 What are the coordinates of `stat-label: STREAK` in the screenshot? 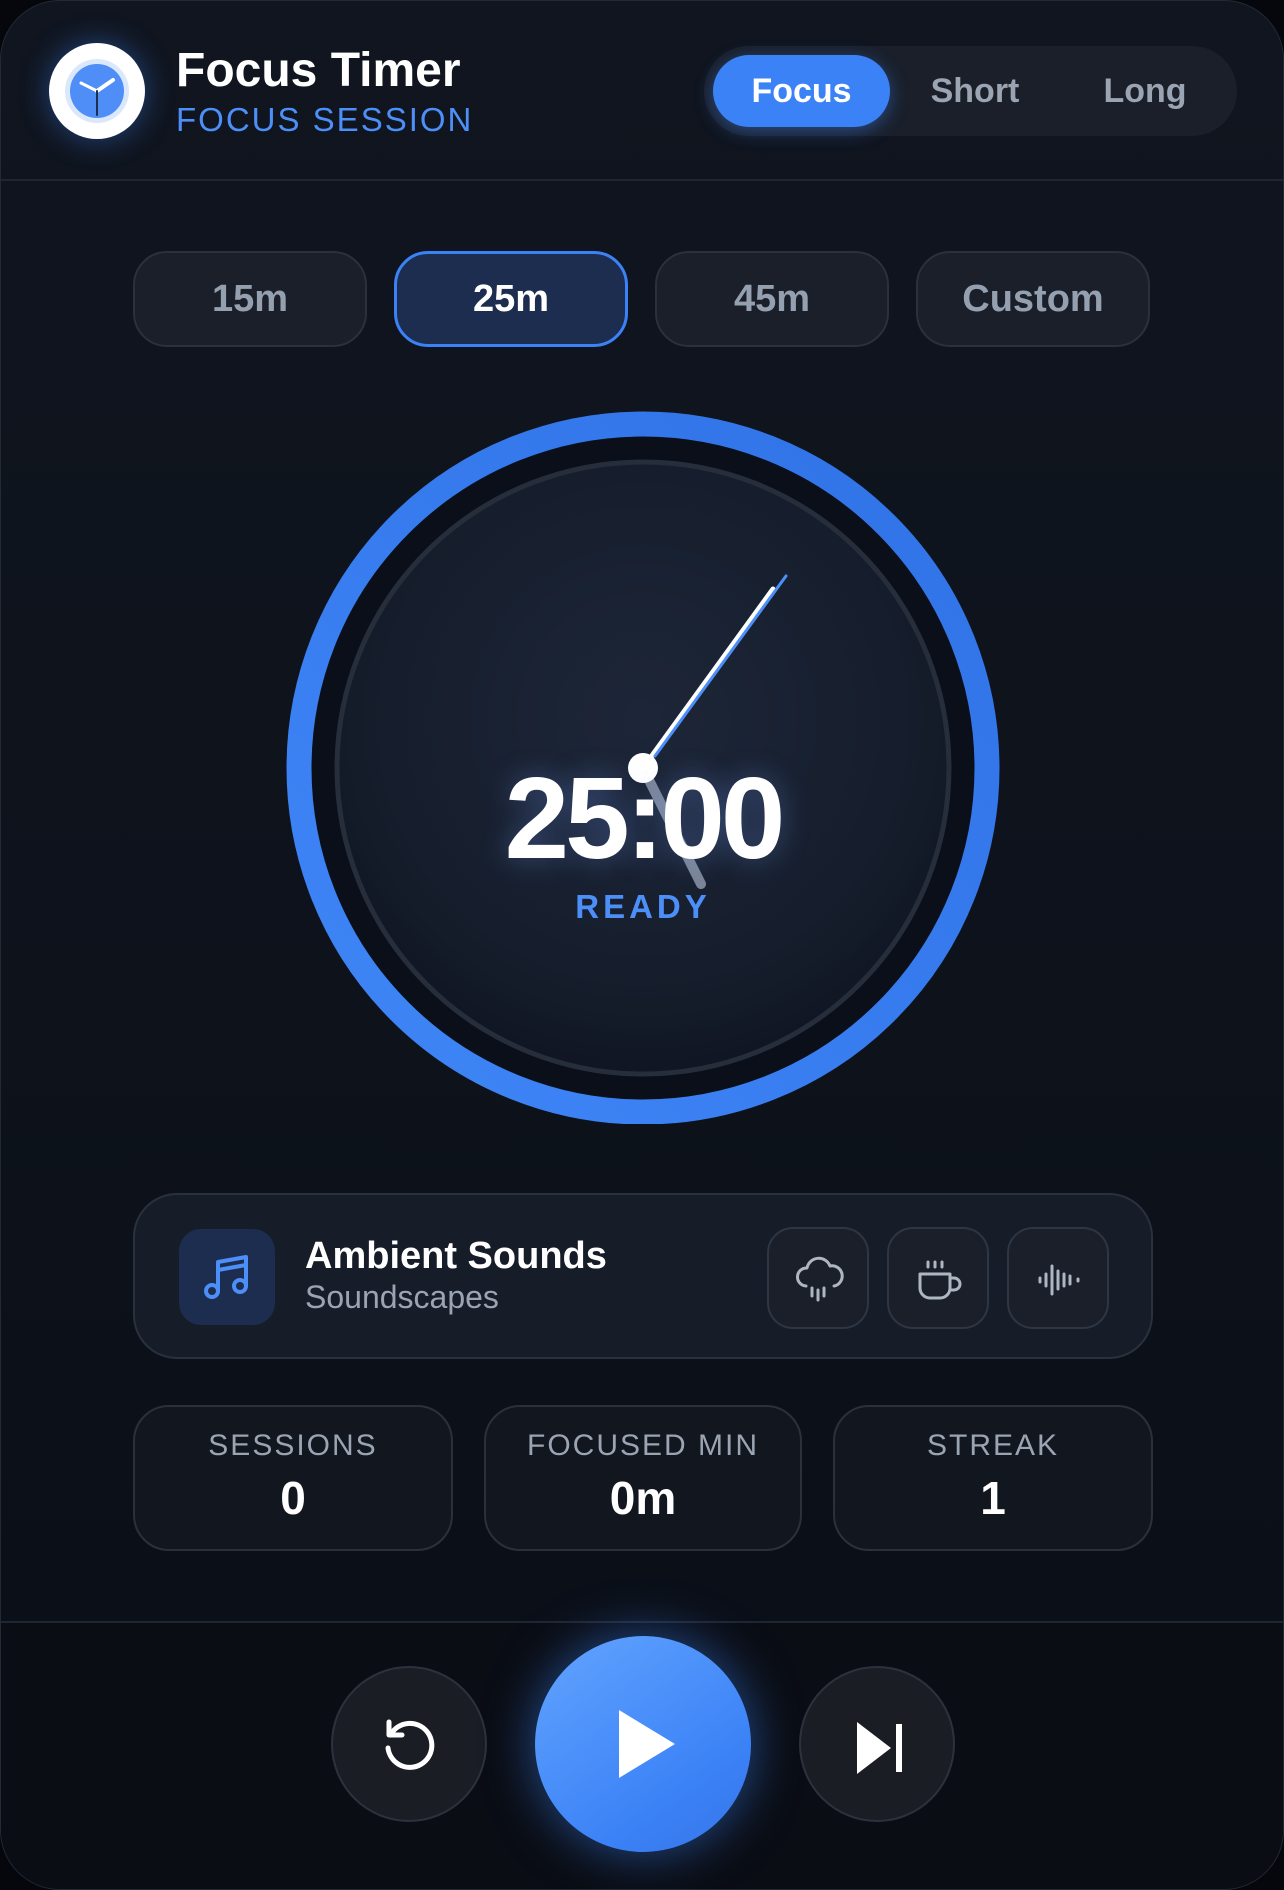 It's located at (993, 1445).